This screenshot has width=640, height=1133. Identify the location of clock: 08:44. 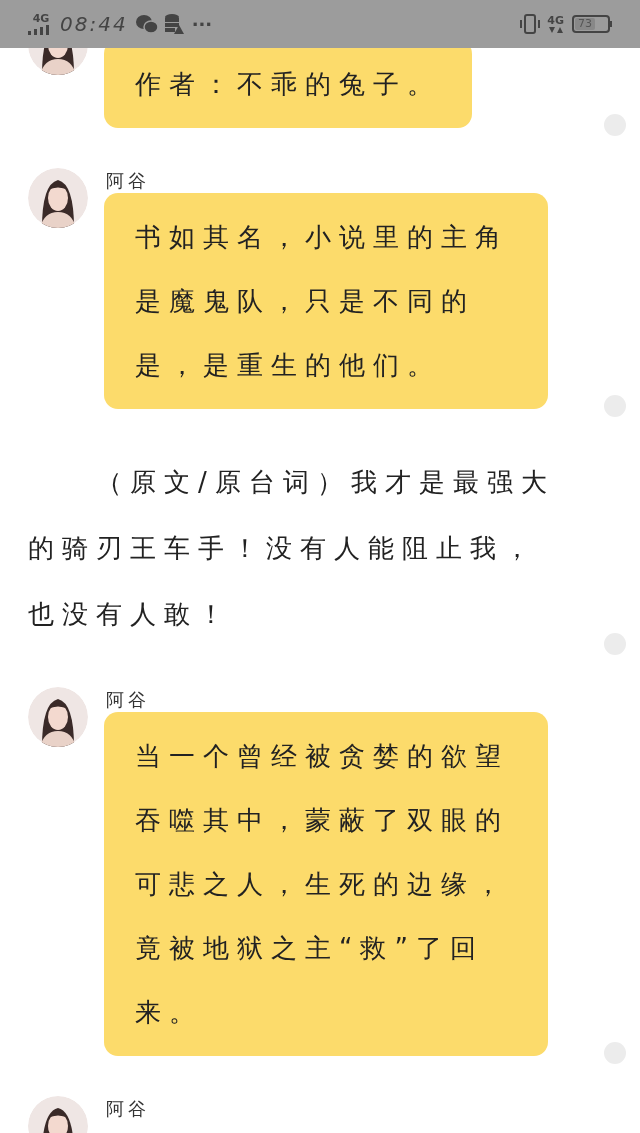
(94, 24).